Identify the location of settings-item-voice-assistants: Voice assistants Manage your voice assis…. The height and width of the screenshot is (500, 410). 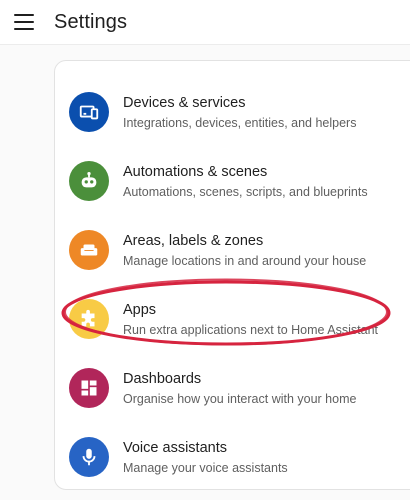
(232, 449).